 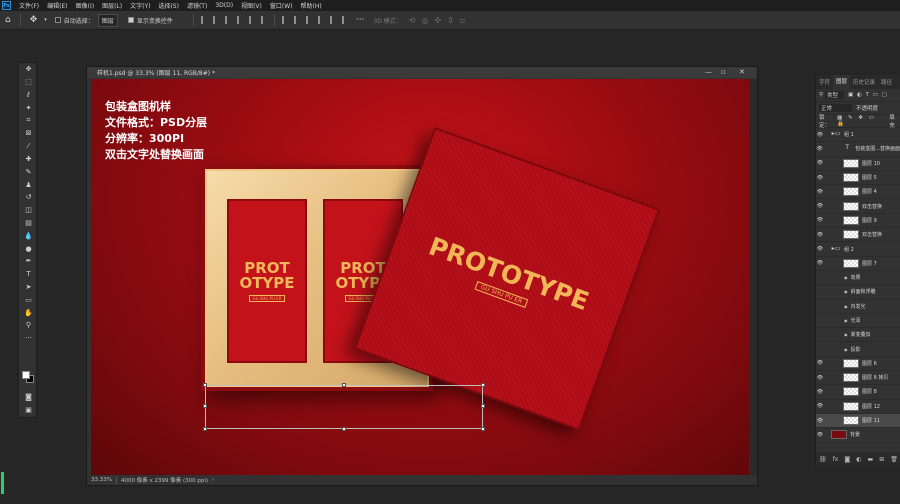 I want to click on filter-icons: ▣ ◐ T ▭ ▢, so click(x=868, y=95).